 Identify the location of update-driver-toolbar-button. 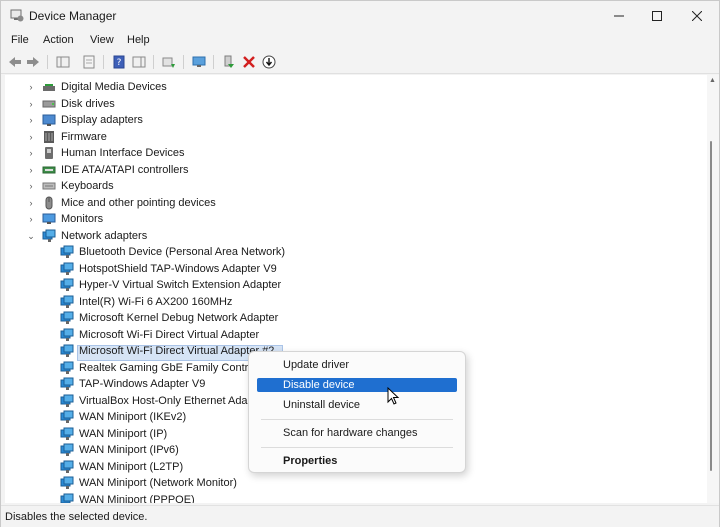
(169, 62).